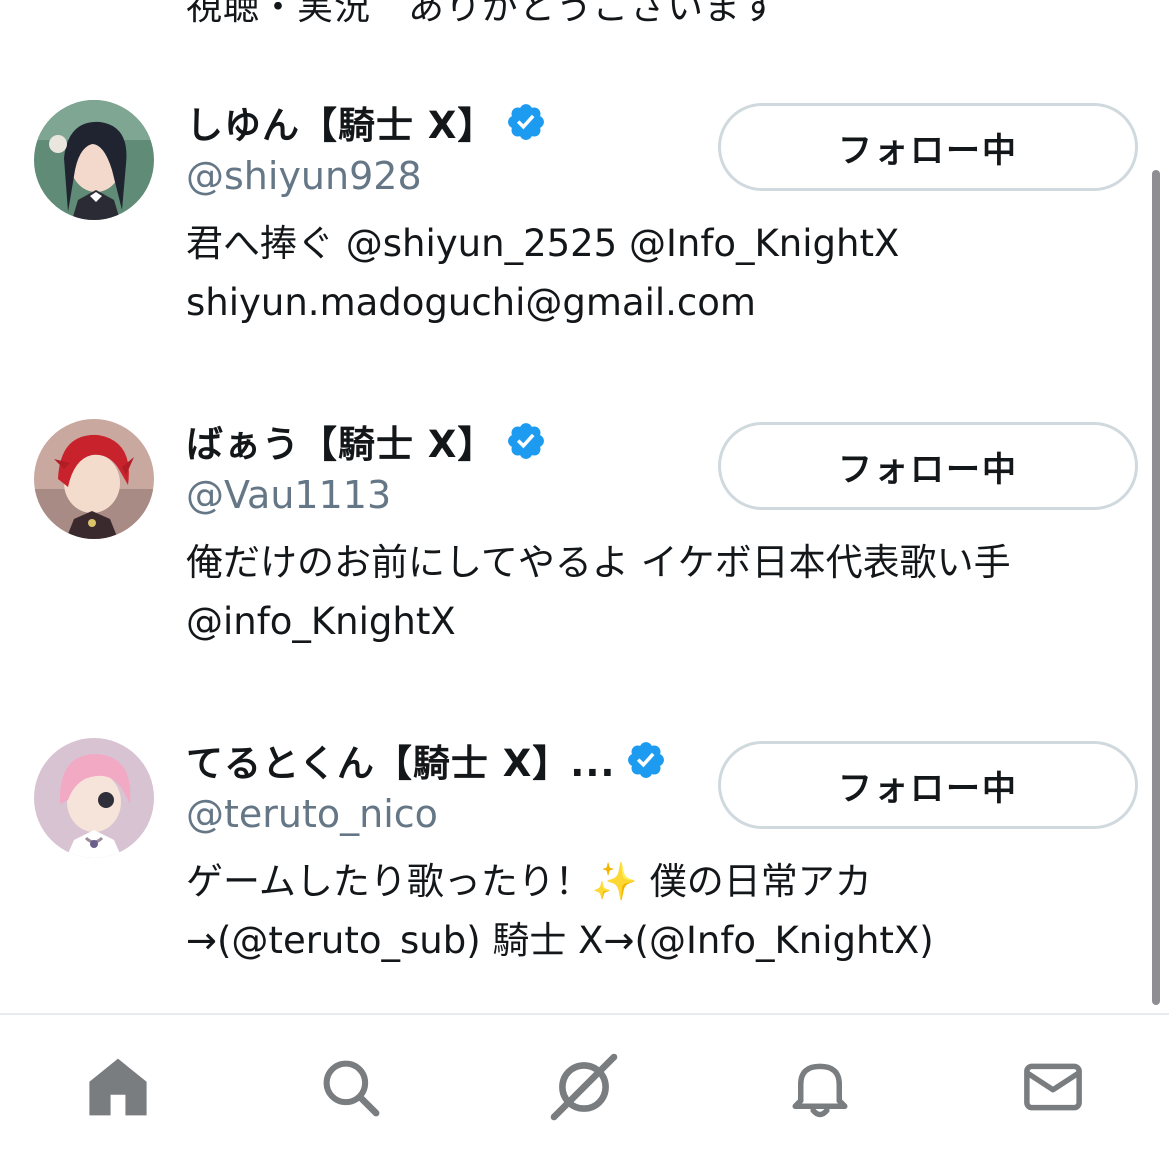 This screenshot has width=1169, height=1169. I want to click on bio: 俺だけのお前にしてやるよ イケボ日本代表歌い手 @info_KnightX, so click(598, 592).